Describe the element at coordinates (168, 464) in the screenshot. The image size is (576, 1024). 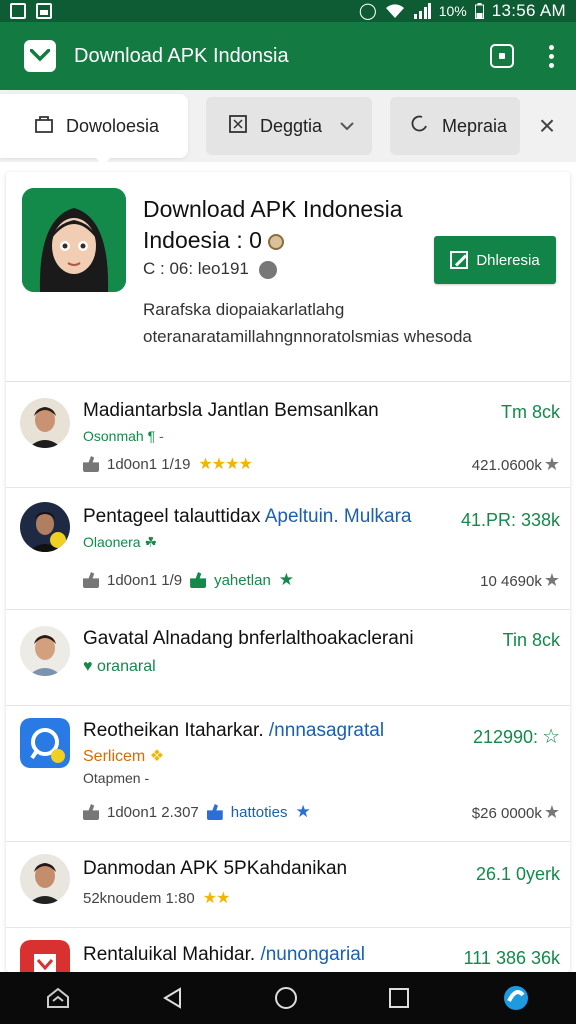
I see `item-meta: 1d0on1 1/19 ★★★★` at that location.